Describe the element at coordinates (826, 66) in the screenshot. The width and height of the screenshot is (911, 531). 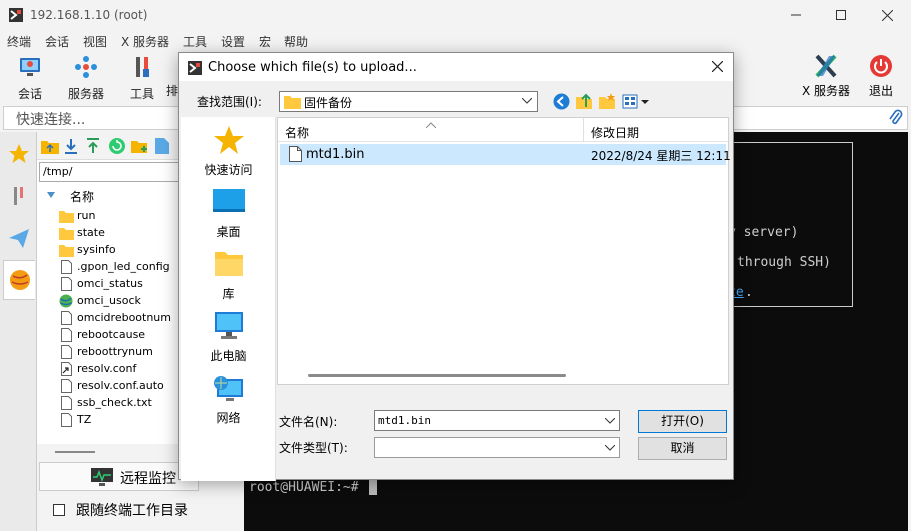
I see `xserver-icon` at that location.